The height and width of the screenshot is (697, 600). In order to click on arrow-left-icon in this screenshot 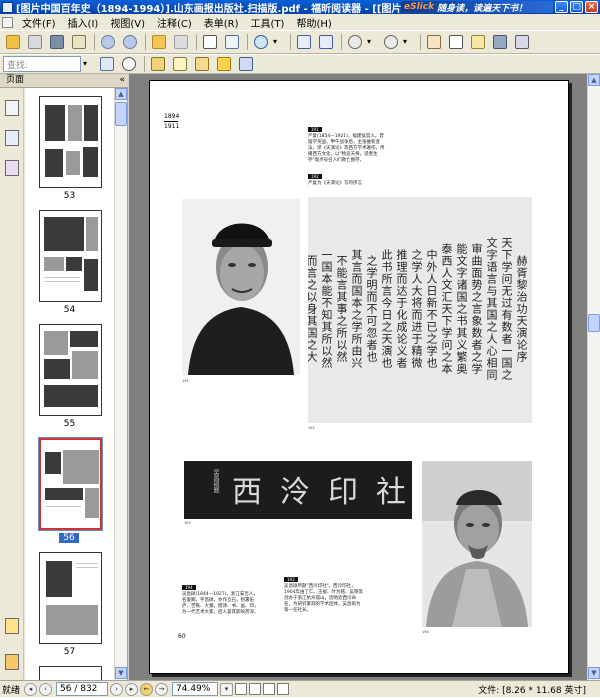, I will do `click(159, 42)`.